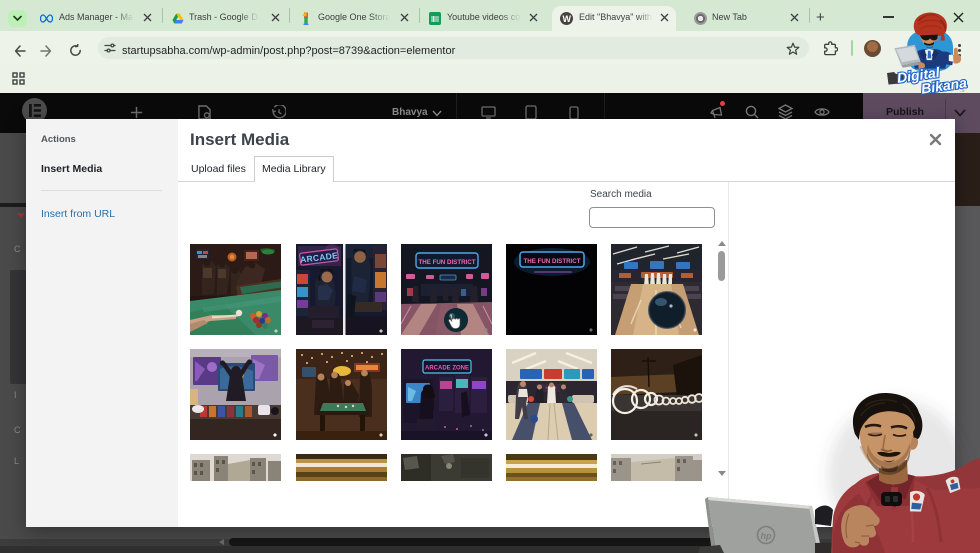  Describe the element at coordinates (766, 536) in the screenshot. I see `svg-text: hp` at that location.